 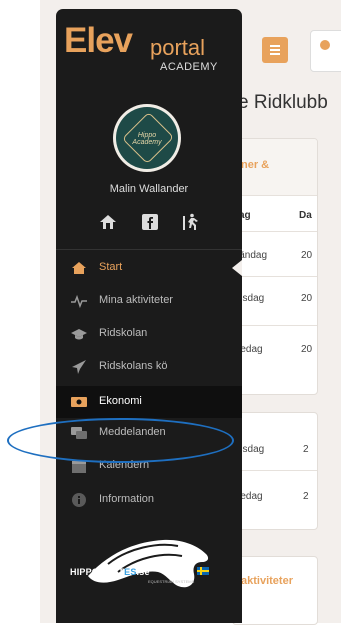 What do you see at coordinates (149, 402) in the screenshot?
I see `sidebar-item-ekonomi: Ekonomi` at bounding box center [149, 402].